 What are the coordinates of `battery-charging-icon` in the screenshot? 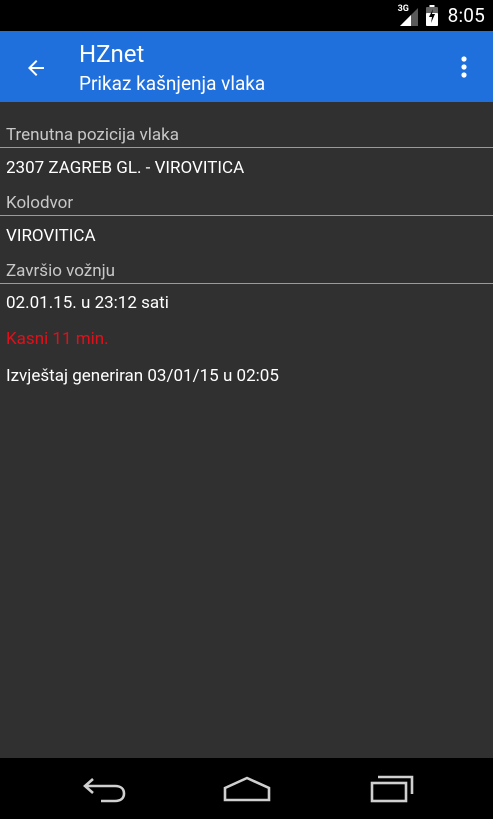 It's located at (431, 15).